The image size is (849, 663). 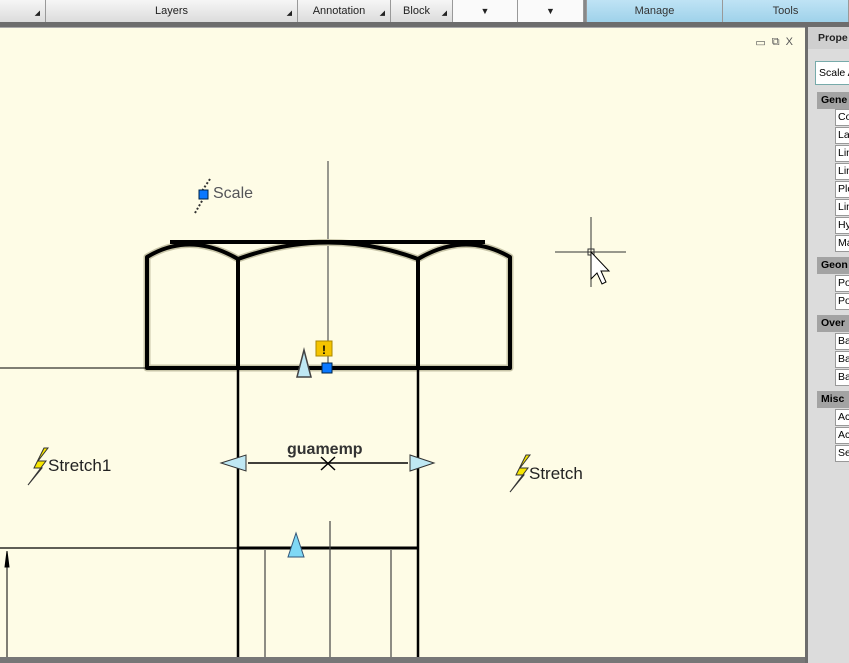 I want to click on tab-label: Manage, so click(x=654, y=11).